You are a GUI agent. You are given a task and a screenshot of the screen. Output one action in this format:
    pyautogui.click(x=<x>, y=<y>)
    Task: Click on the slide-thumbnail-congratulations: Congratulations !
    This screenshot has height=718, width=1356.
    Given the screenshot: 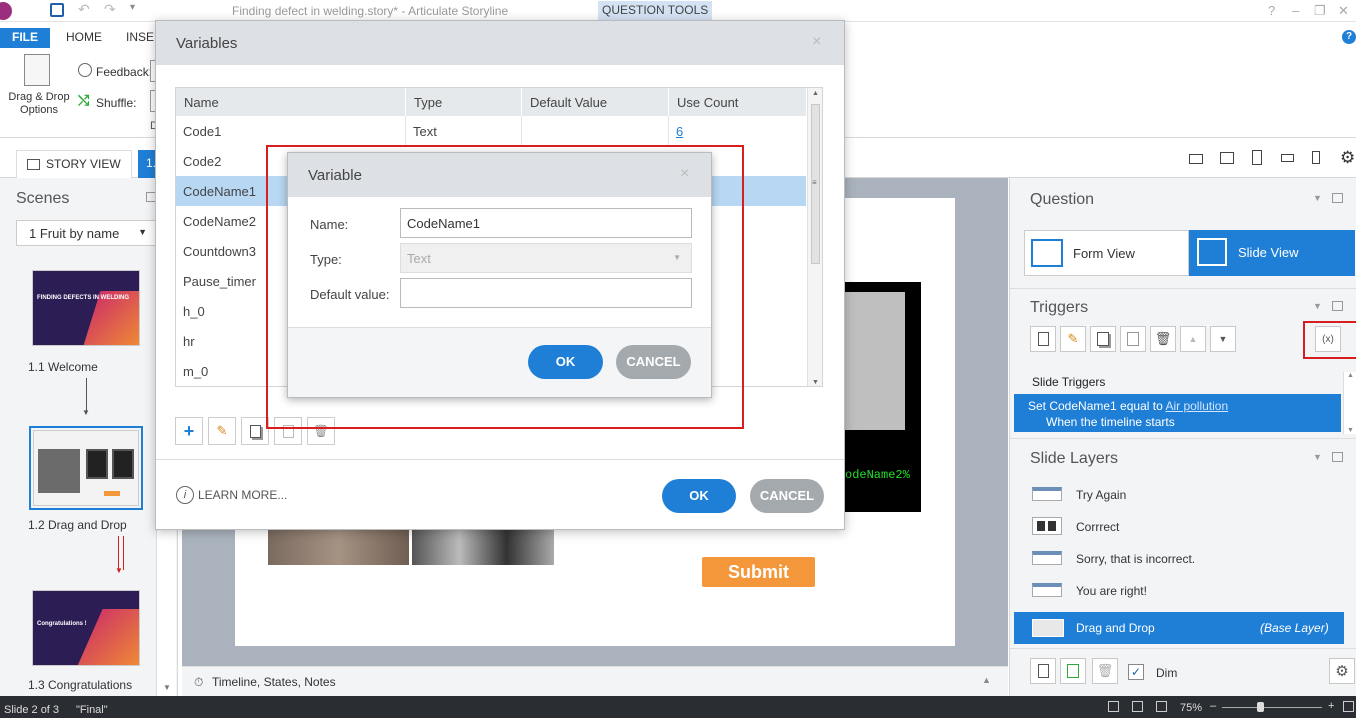 What is the action you would take?
    pyautogui.click(x=86, y=628)
    